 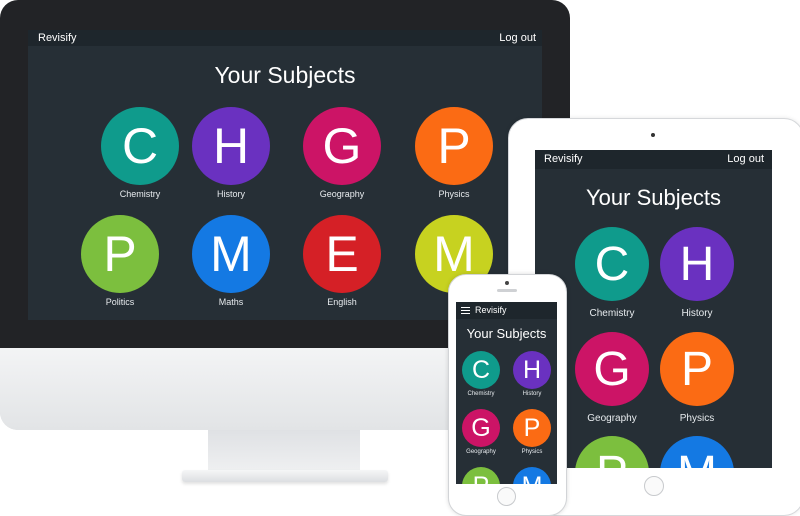 What do you see at coordinates (342, 302) in the screenshot?
I see `subject-label: English` at bounding box center [342, 302].